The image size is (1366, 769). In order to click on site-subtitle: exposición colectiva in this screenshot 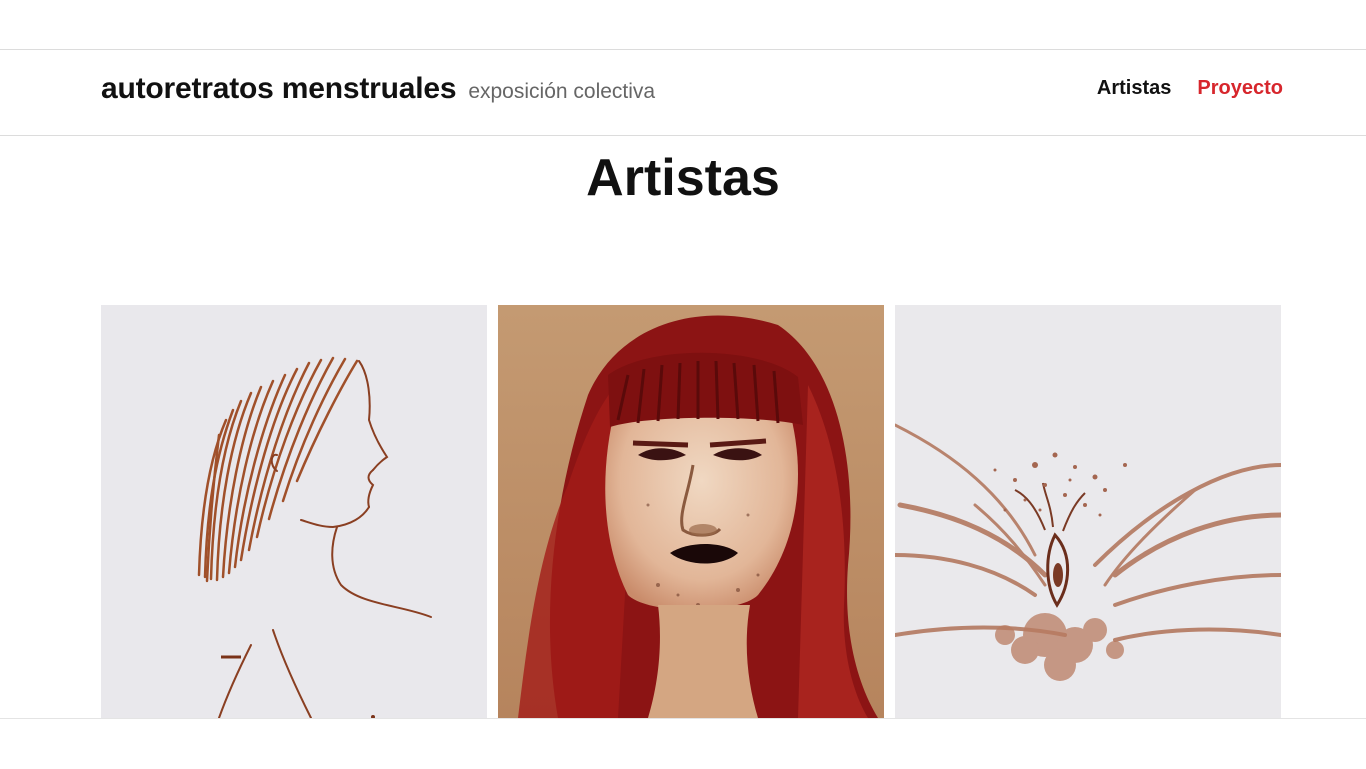, I will do `click(562, 91)`.